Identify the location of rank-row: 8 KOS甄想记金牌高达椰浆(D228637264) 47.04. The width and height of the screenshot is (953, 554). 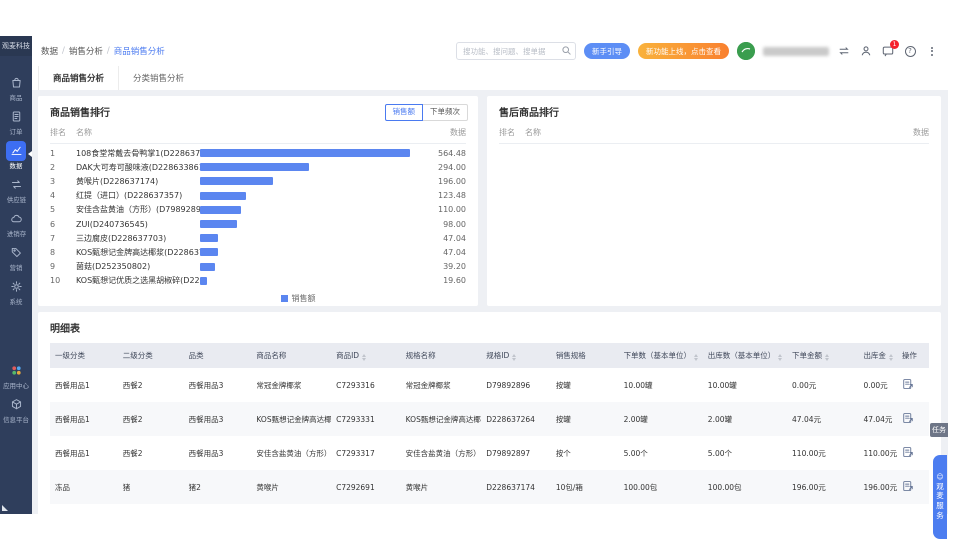
(258, 252).